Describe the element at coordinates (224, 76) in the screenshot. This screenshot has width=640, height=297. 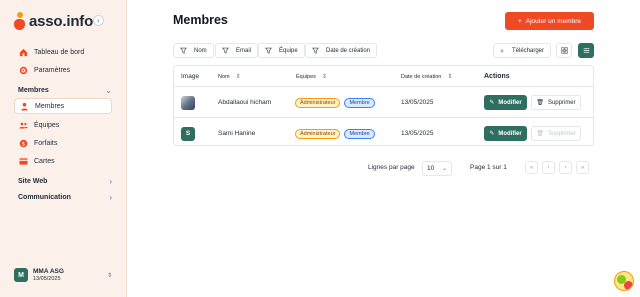
I see `header-label: Nom` at that location.